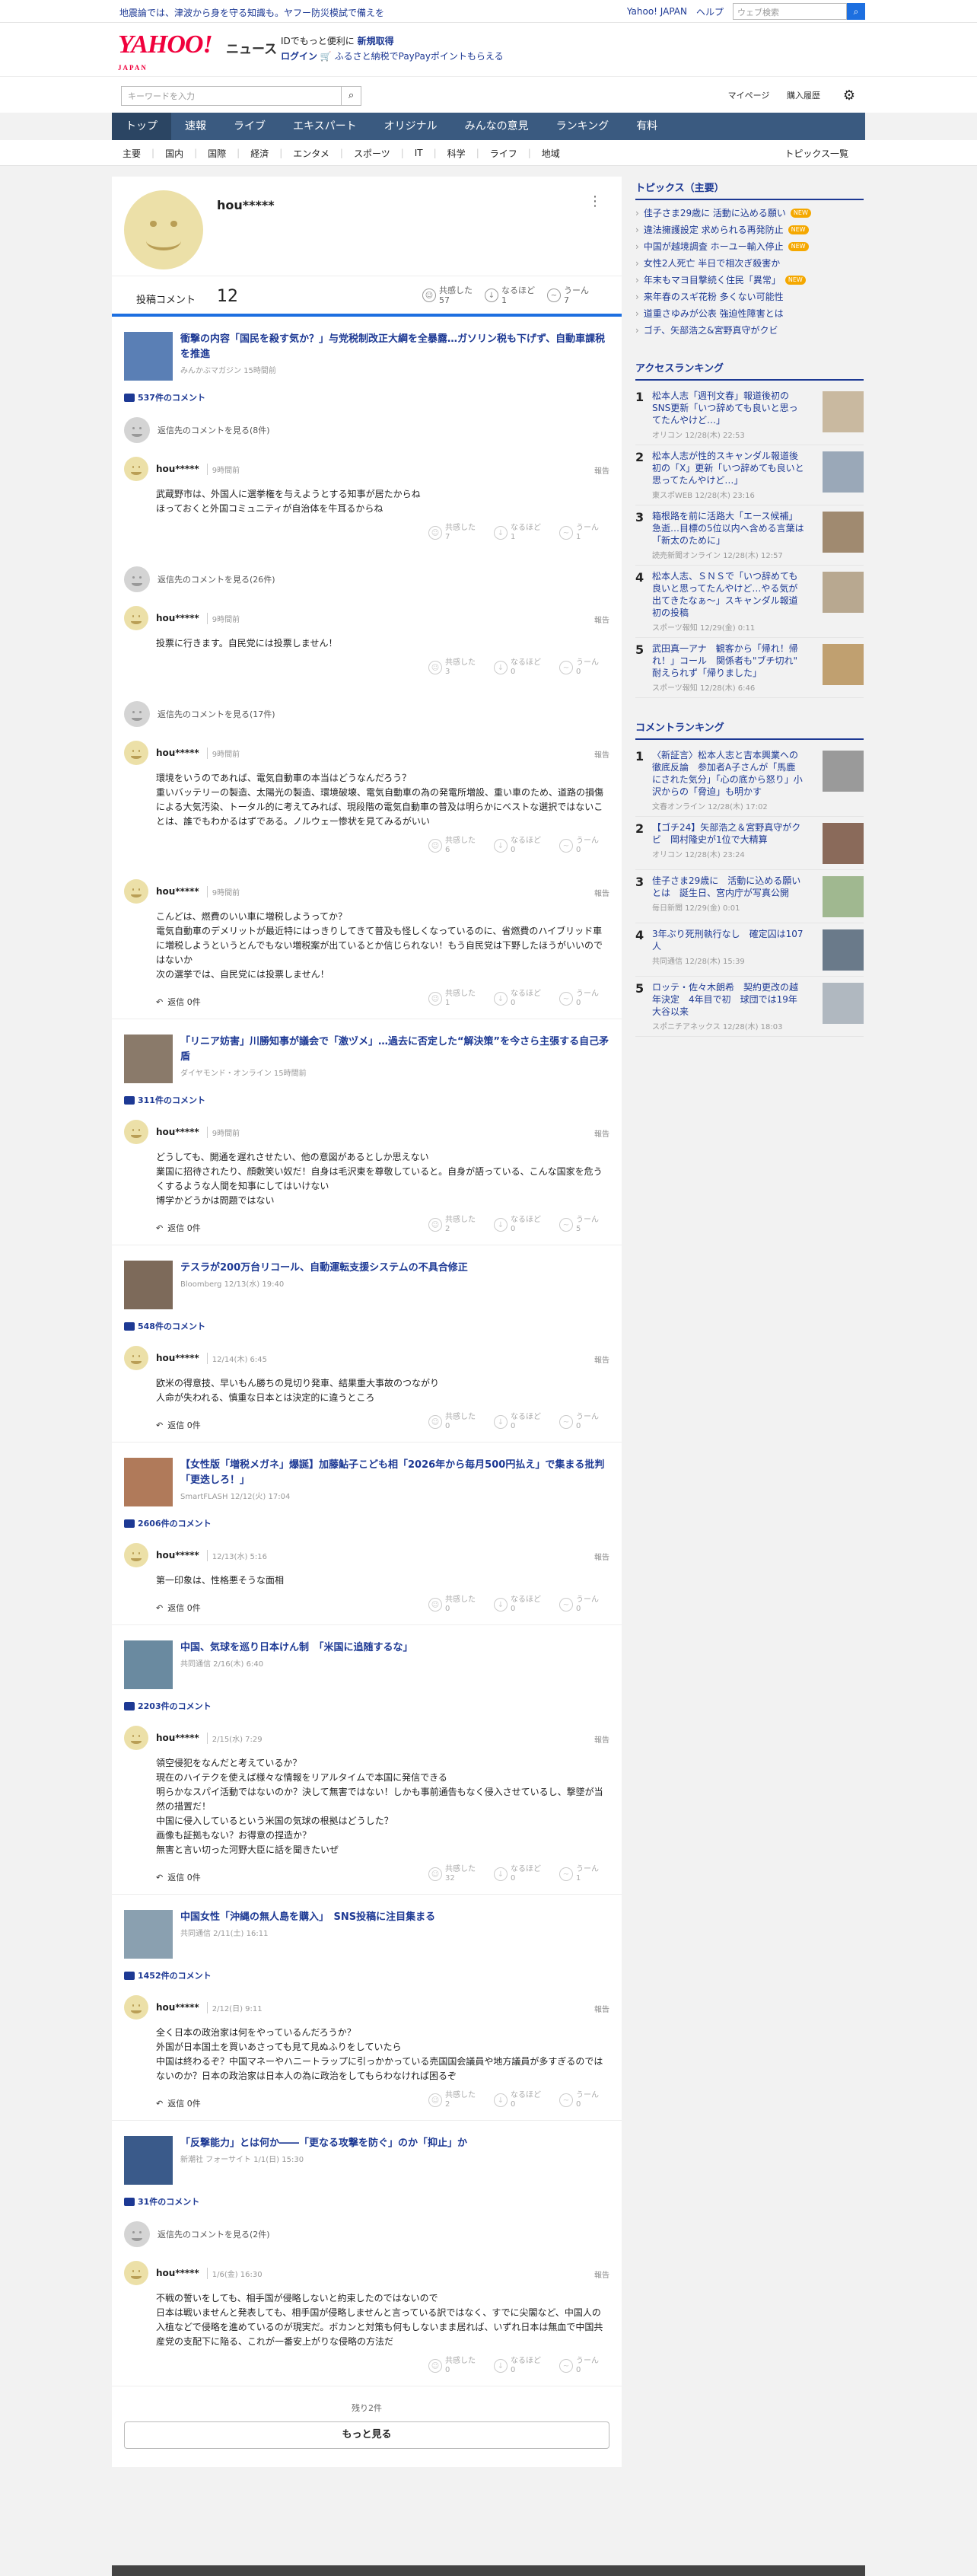  Describe the element at coordinates (749, 297) in the screenshot. I see `topic-item: 来年春のスギ花粉 多くない可能性` at that location.